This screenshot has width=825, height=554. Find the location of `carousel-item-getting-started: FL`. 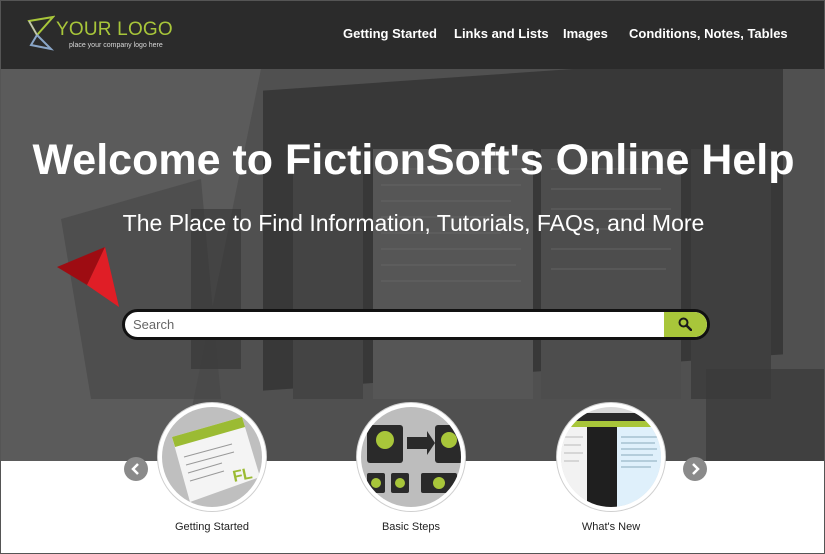

carousel-item-getting-started: FL is located at coordinates (212, 457).